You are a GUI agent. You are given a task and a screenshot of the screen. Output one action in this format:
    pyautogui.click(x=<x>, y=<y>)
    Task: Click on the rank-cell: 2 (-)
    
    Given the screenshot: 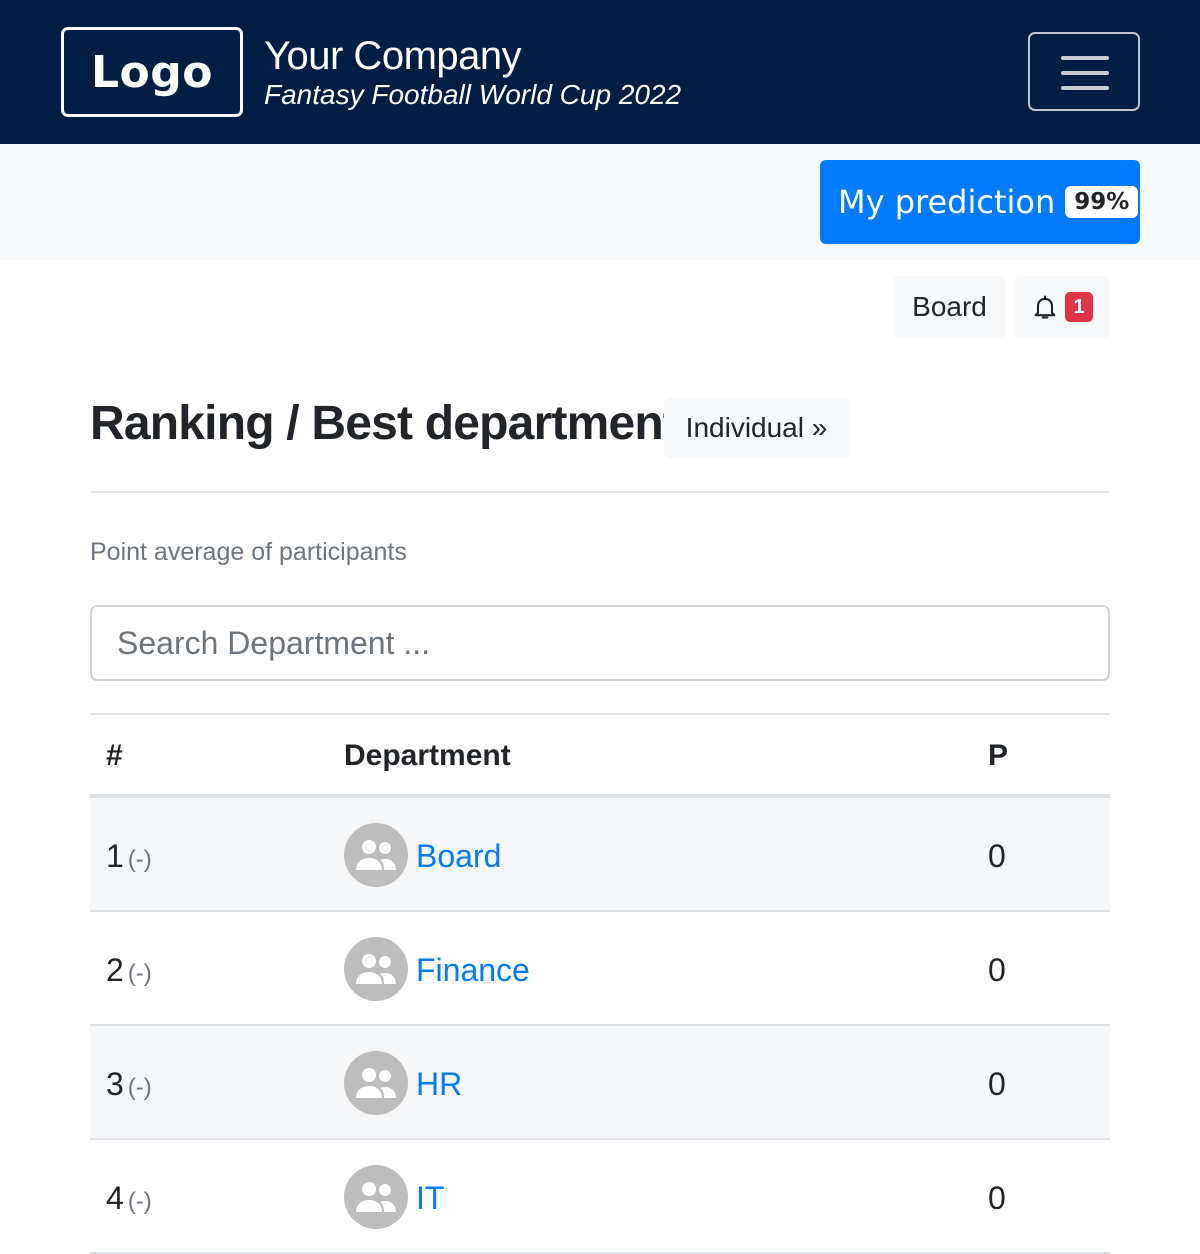 What is the action you would take?
    pyautogui.click(x=129, y=970)
    